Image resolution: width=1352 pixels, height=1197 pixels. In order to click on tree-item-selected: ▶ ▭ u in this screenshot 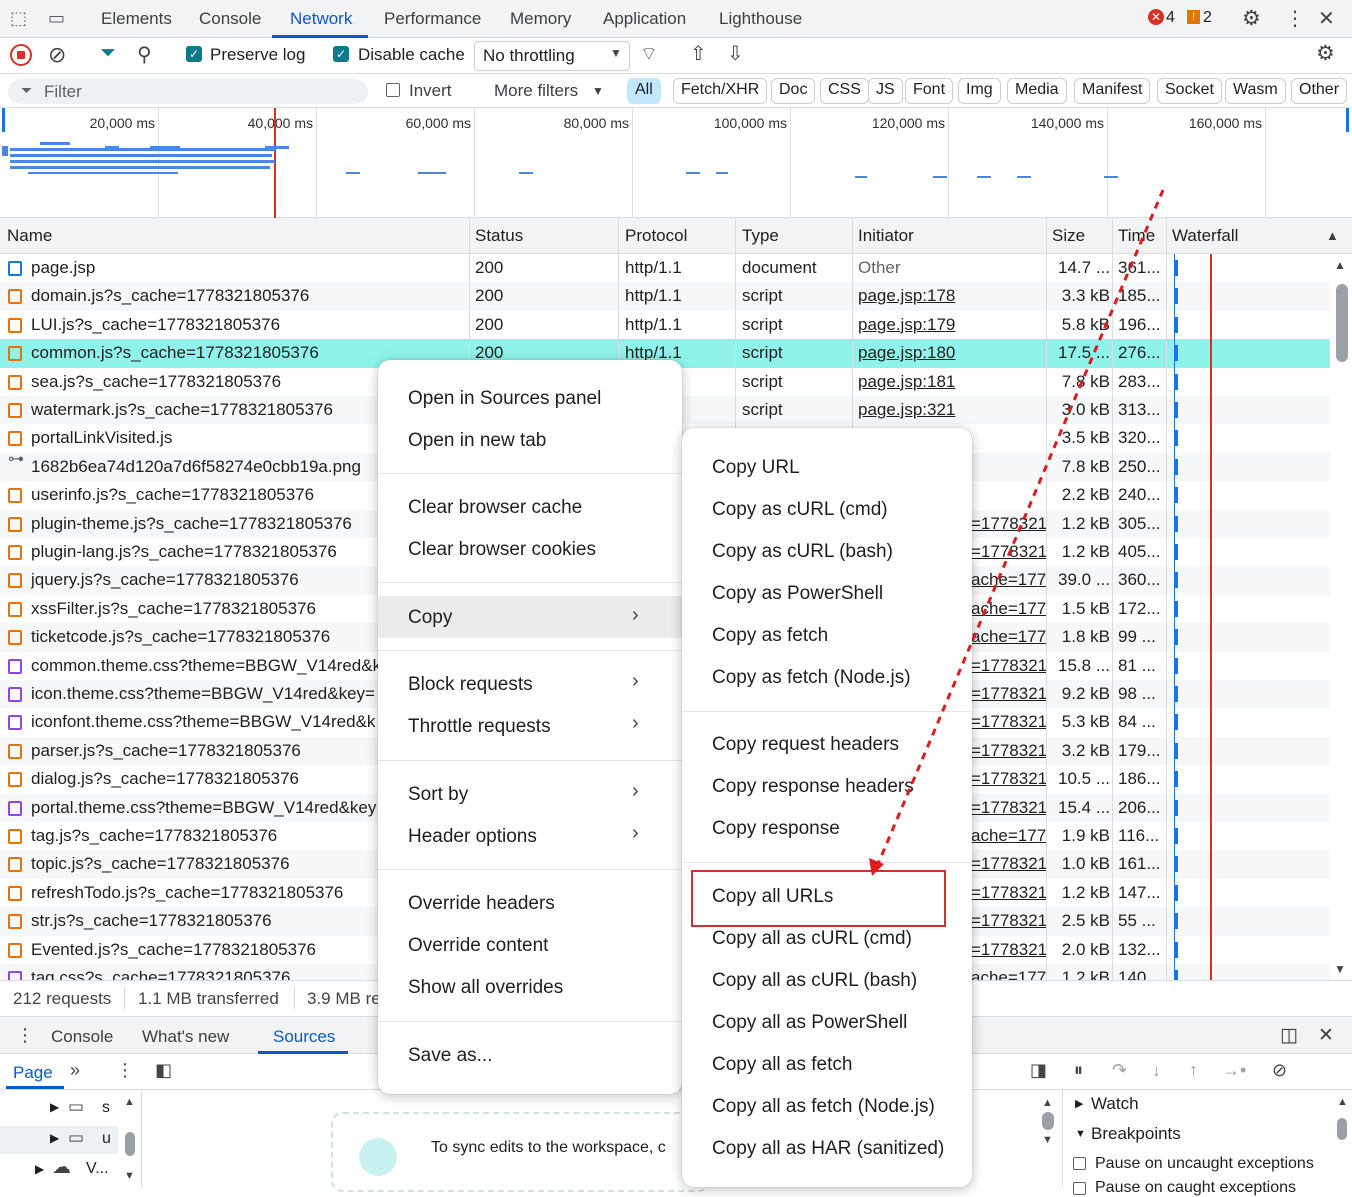, I will do `click(59, 1140)`.